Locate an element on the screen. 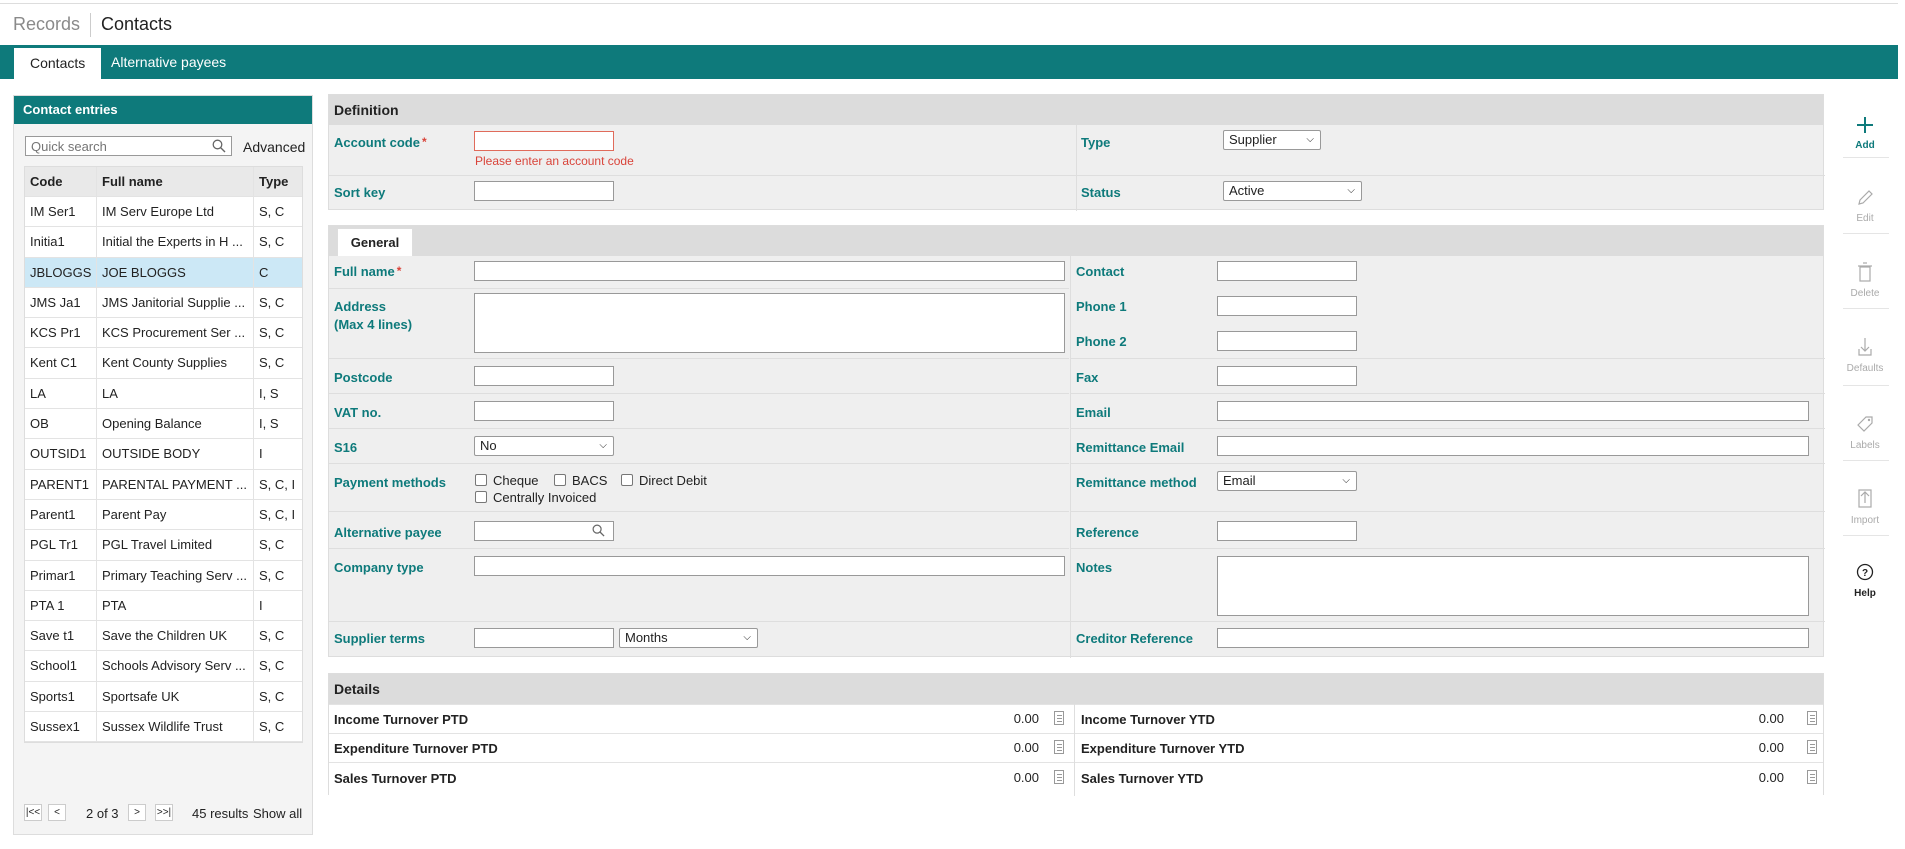  phone2-input is located at coordinates (1287, 341).